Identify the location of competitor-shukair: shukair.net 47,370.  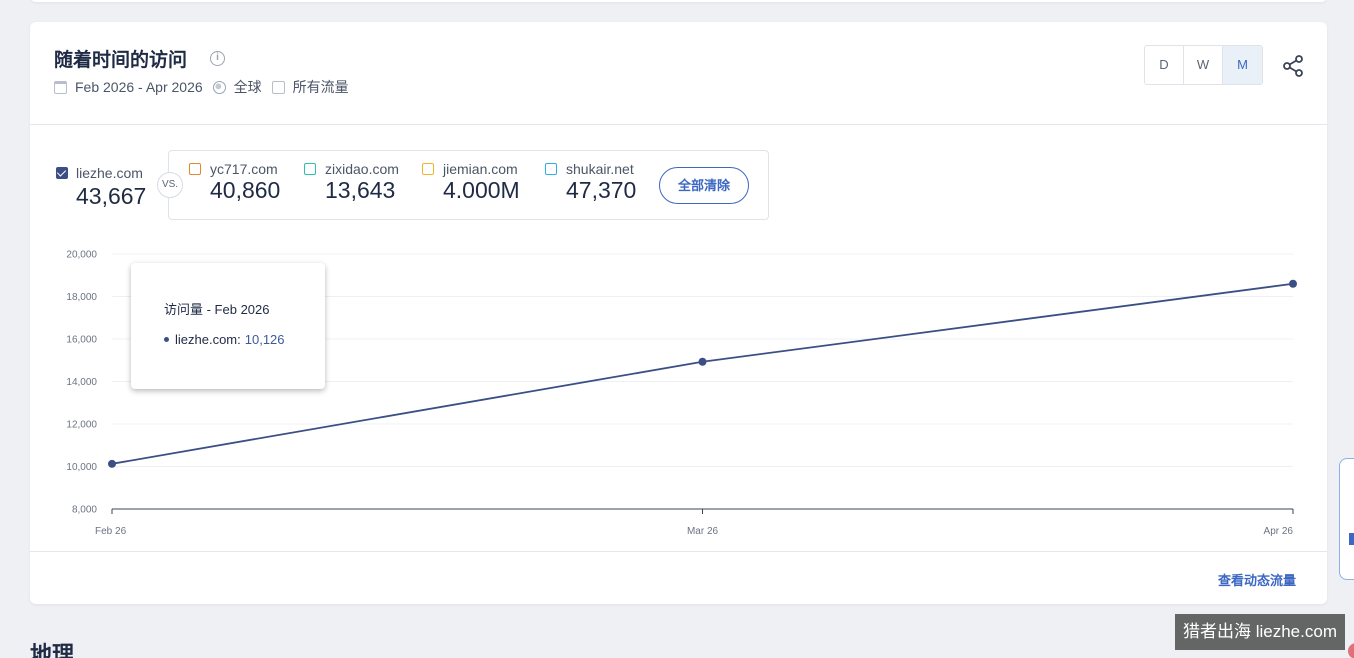
(590, 182).